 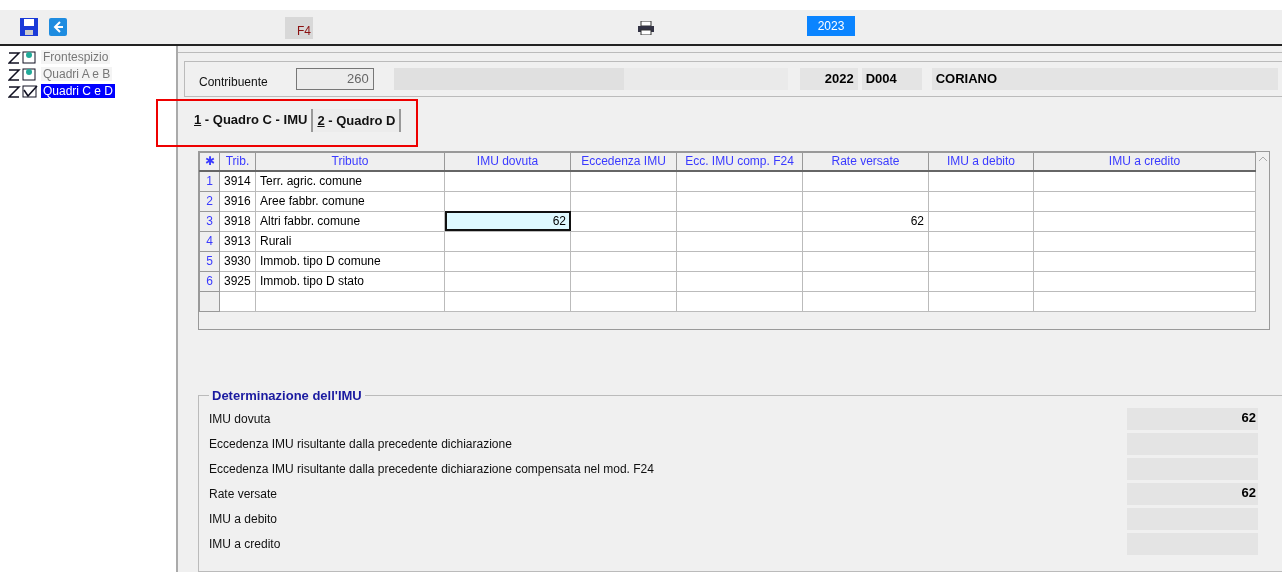 I want to click on column-header: IMU a credito, so click(x=1144, y=162).